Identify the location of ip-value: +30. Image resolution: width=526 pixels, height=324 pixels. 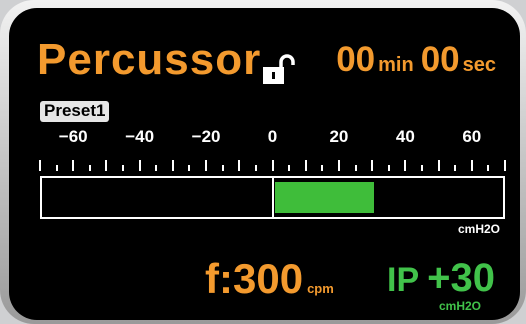
(461, 278).